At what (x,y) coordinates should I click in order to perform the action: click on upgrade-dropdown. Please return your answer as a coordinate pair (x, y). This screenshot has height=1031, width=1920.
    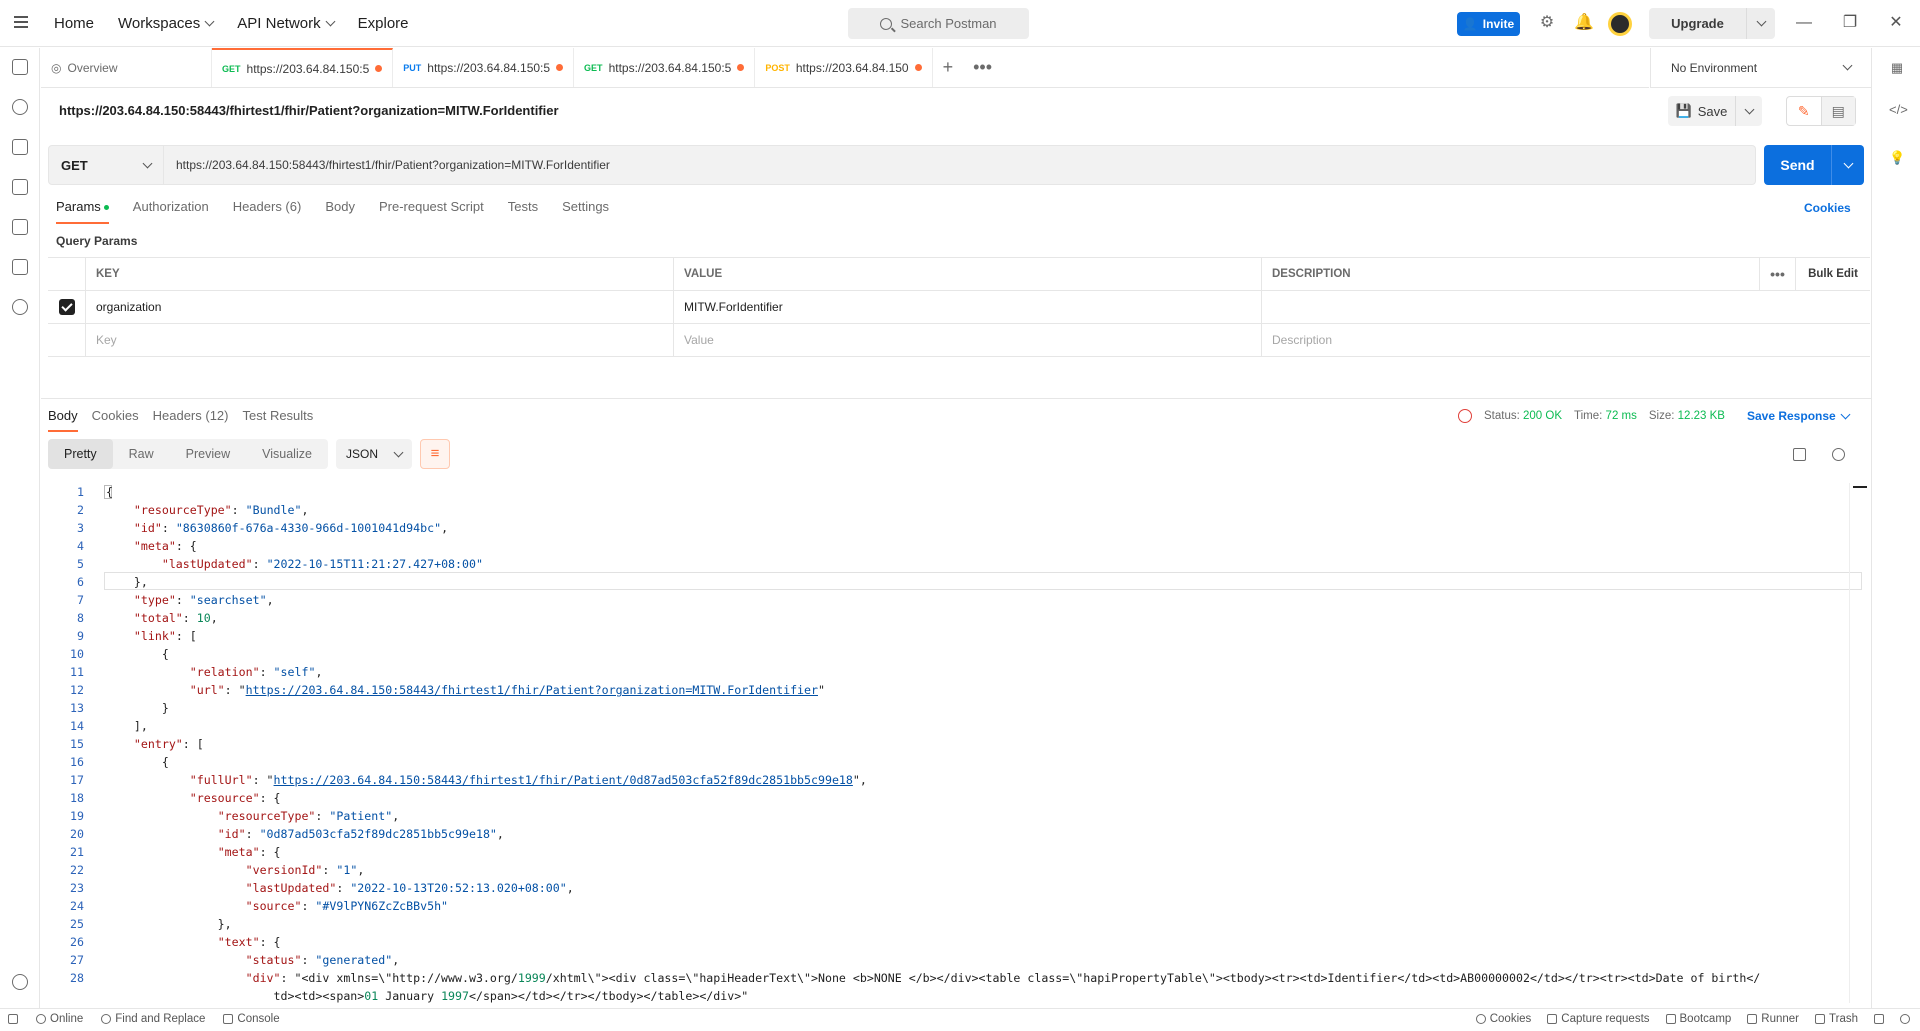
    Looking at the image, I should click on (1761, 21).